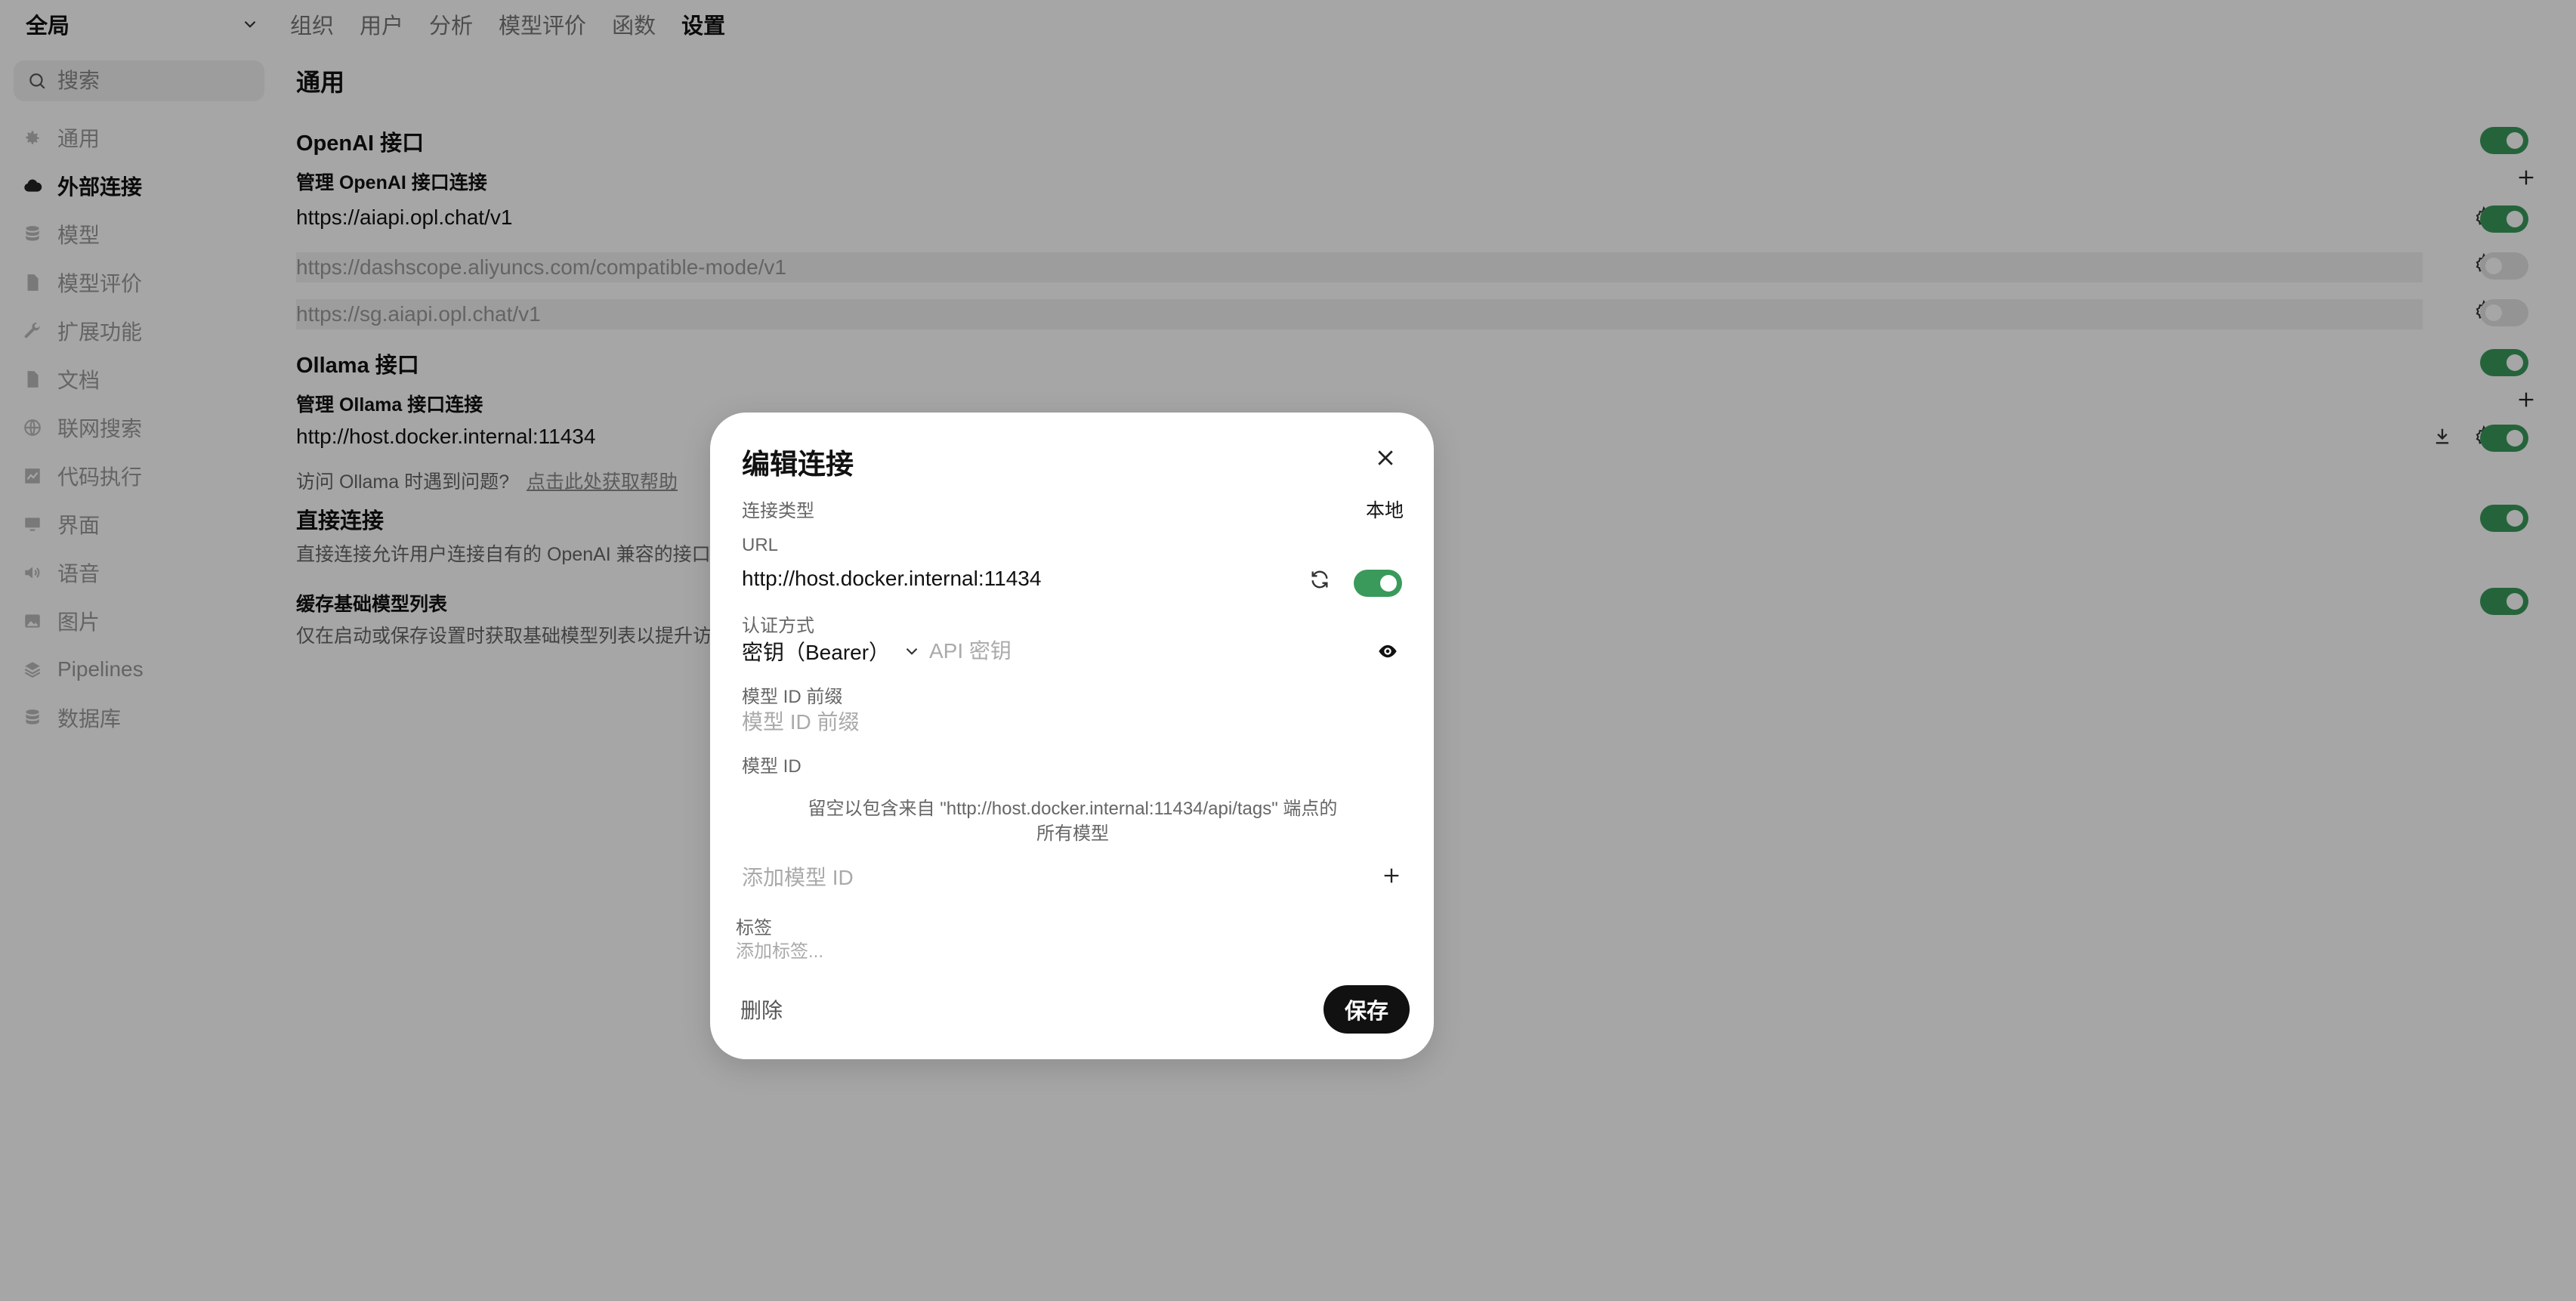 The height and width of the screenshot is (1301, 2576). I want to click on auth-type-select: 密钥（Bearer）, so click(832, 651).